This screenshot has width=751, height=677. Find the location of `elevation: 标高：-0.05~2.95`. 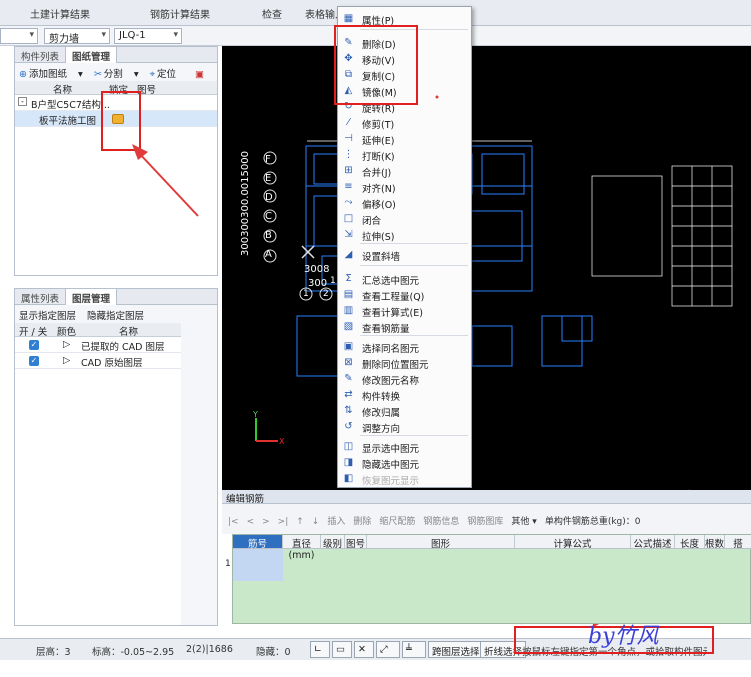

elevation: 标高：-0.05~2.95 is located at coordinates (133, 652).